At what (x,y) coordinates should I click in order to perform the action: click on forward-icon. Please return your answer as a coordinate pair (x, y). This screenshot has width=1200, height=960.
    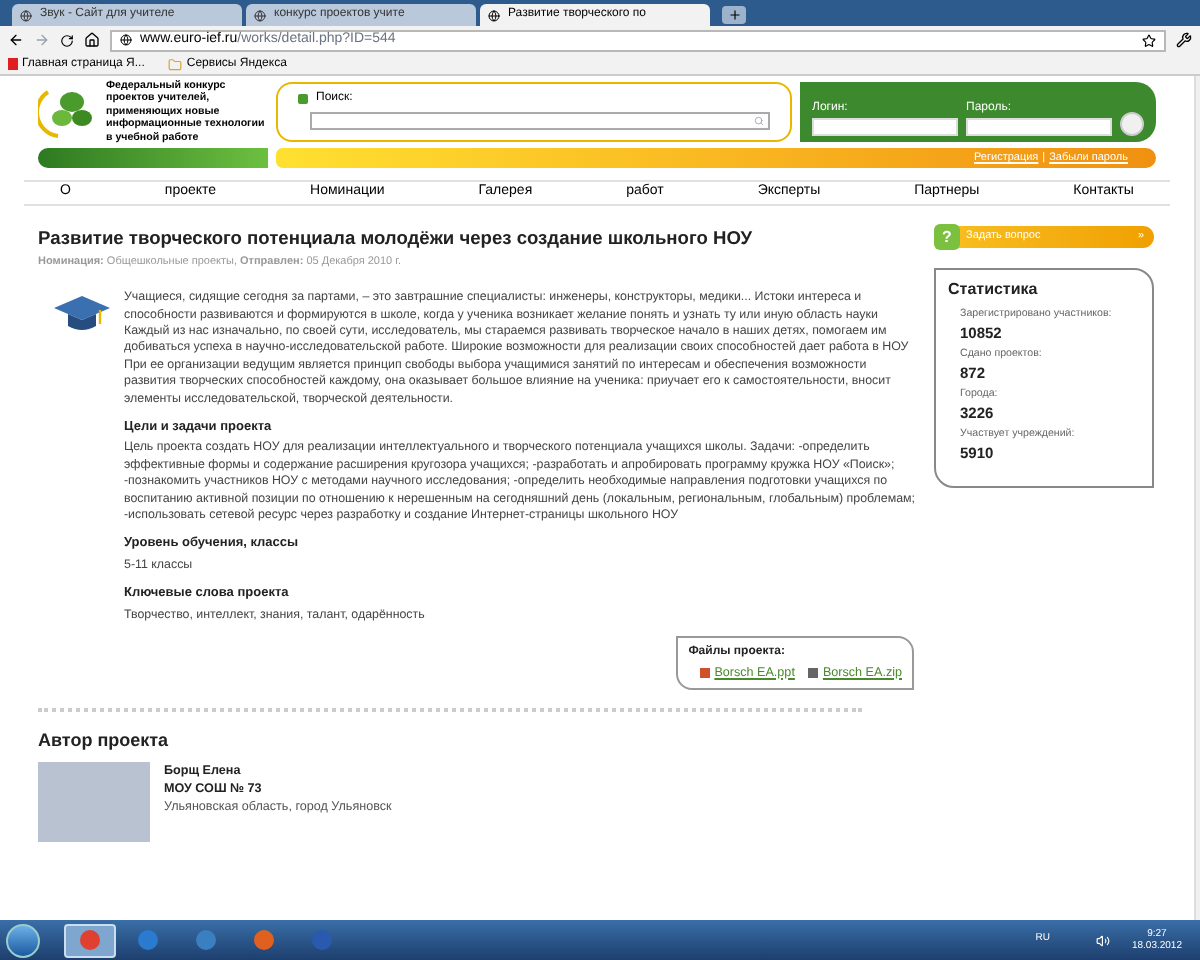
    Looking at the image, I should click on (42, 40).